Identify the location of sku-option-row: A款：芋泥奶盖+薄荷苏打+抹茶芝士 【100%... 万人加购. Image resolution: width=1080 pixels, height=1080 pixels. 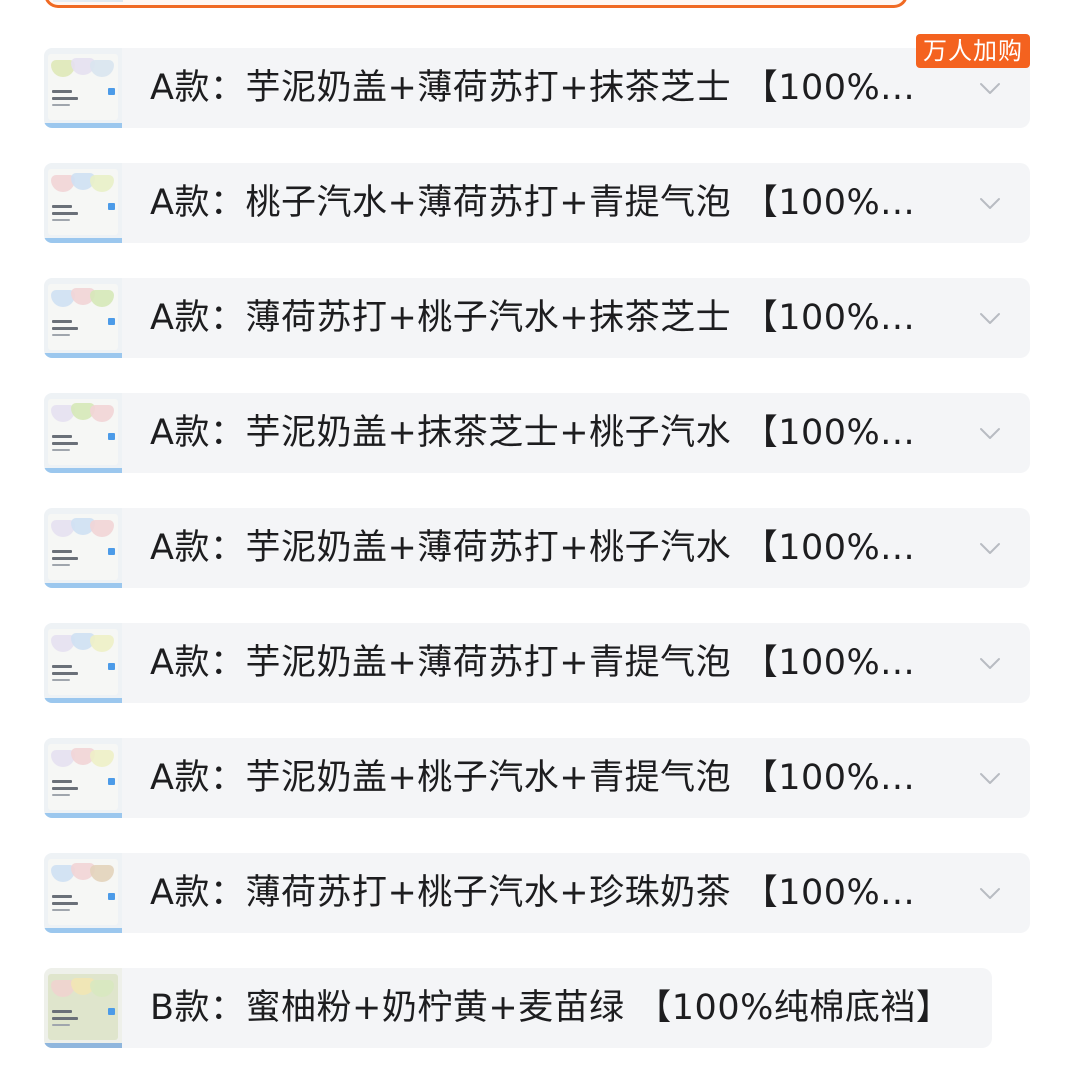
(537, 81).